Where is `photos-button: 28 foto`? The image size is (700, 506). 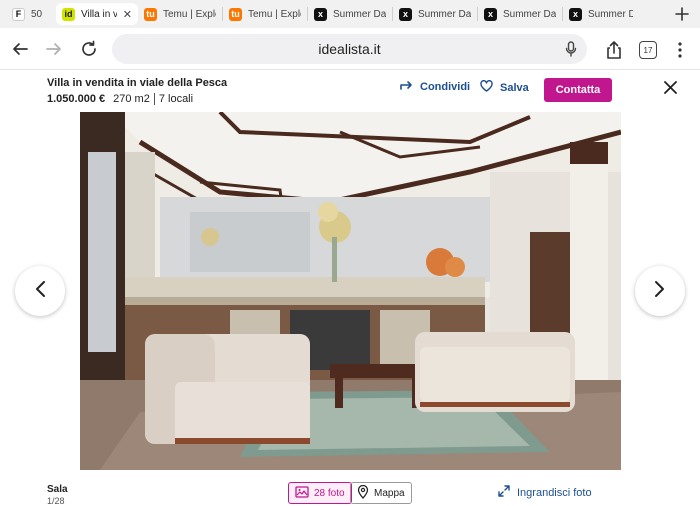
photos-button: 28 foto is located at coordinates (320, 493).